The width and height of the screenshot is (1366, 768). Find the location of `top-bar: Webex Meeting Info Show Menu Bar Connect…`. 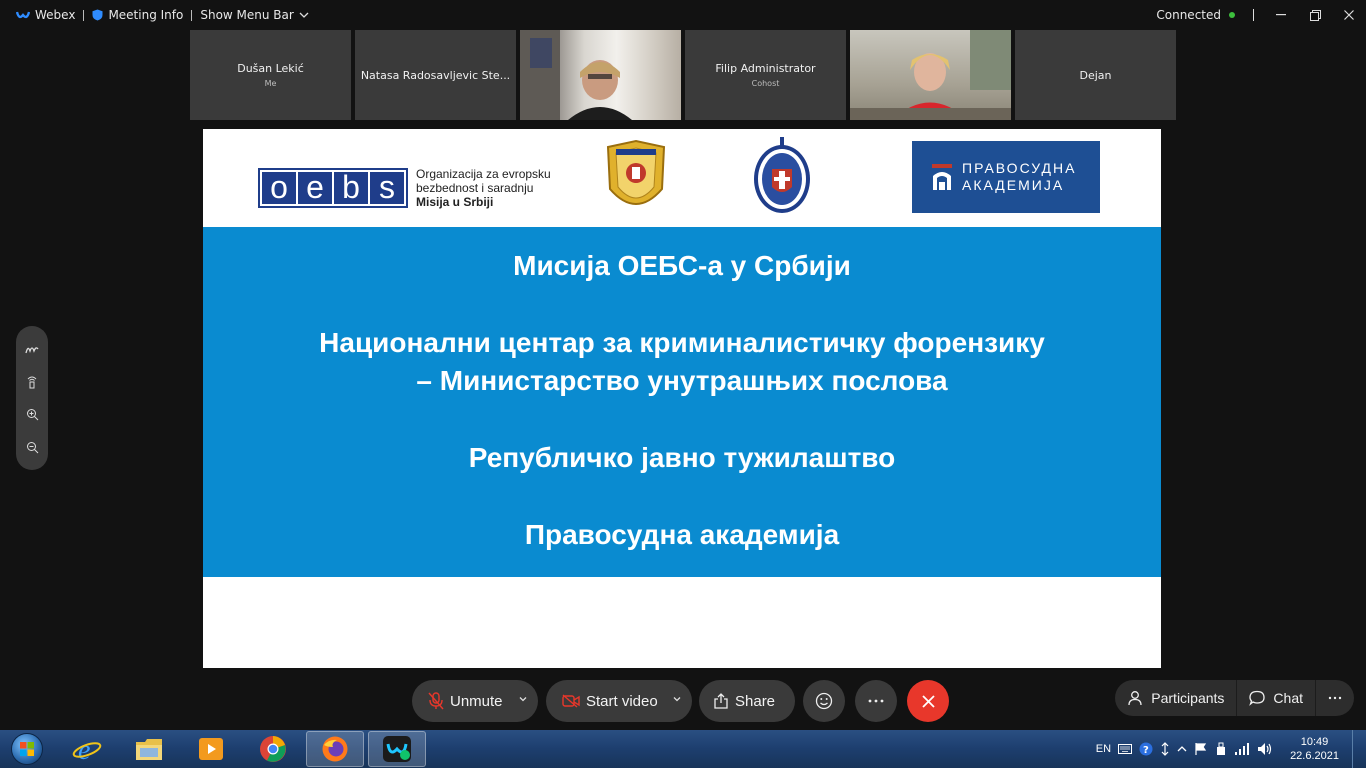

top-bar: Webex Meeting Info Show Menu Bar Connect… is located at coordinates (683, 15).